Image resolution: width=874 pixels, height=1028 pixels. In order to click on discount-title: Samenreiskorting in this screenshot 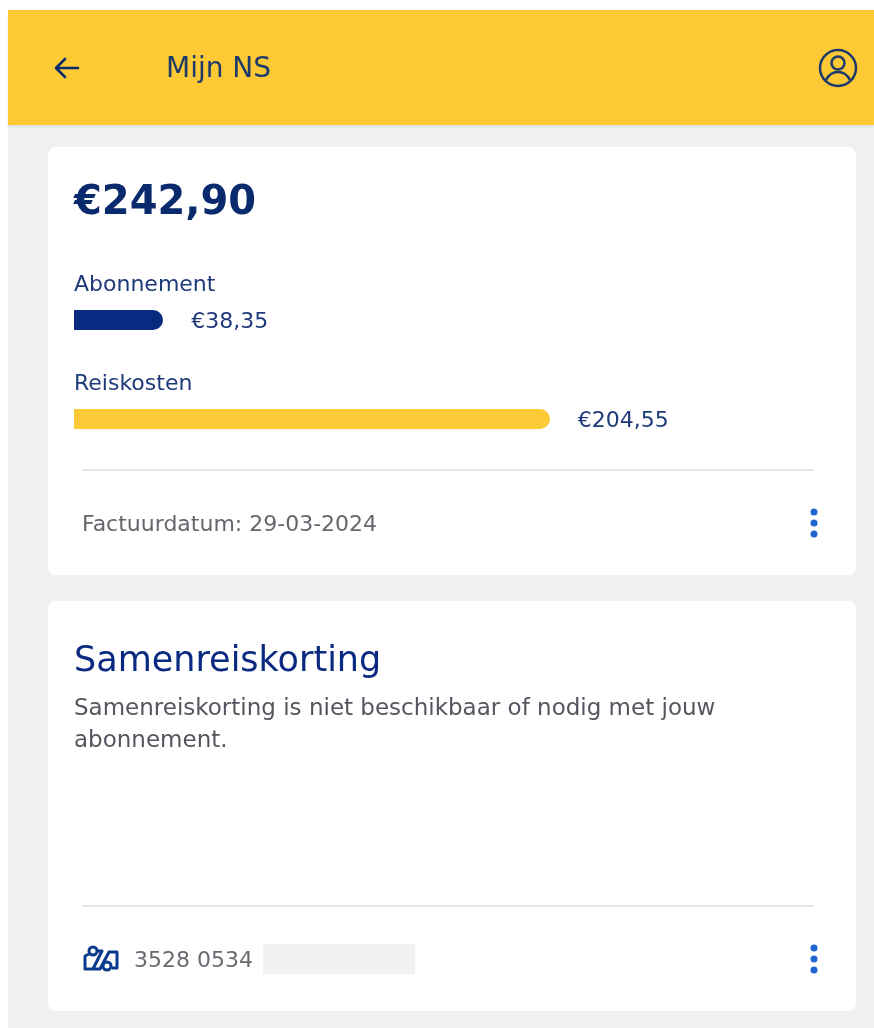, I will do `click(228, 659)`.